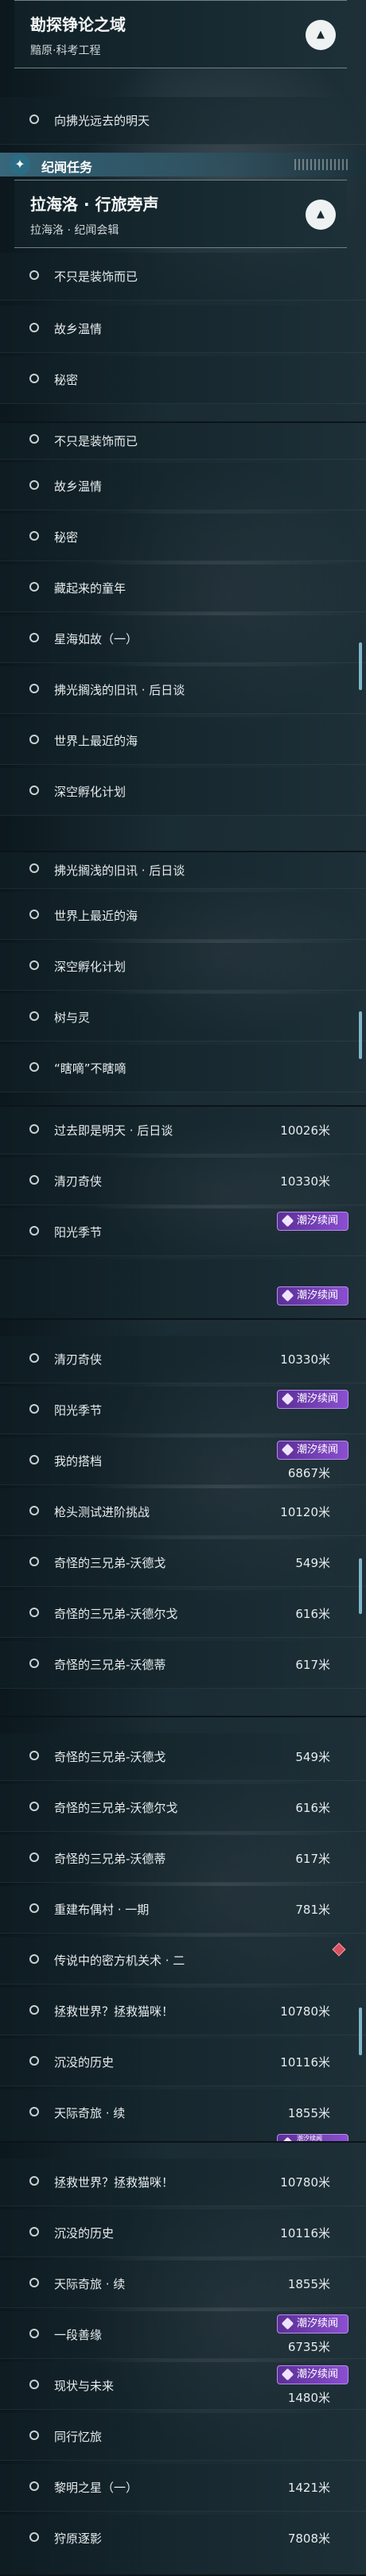 This screenshot has width=366, height=2576. Describe the element at coordinates (183, 121) in the screenshot. I see `quest-row: 向拂光远去的明天` at that location.